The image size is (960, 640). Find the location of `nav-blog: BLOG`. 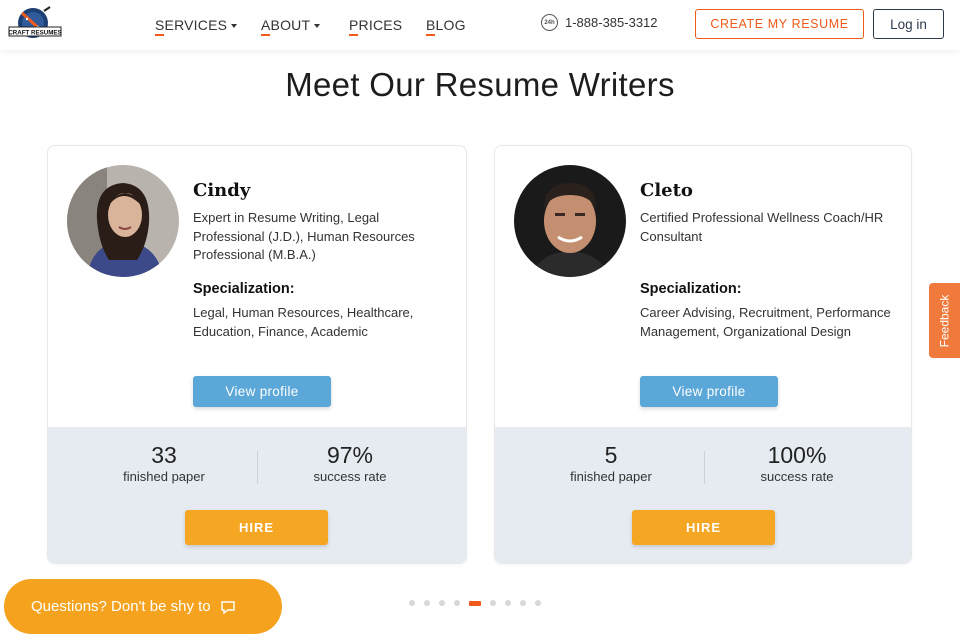

nav-blog: BLOG is located at coordinates (446, 25).